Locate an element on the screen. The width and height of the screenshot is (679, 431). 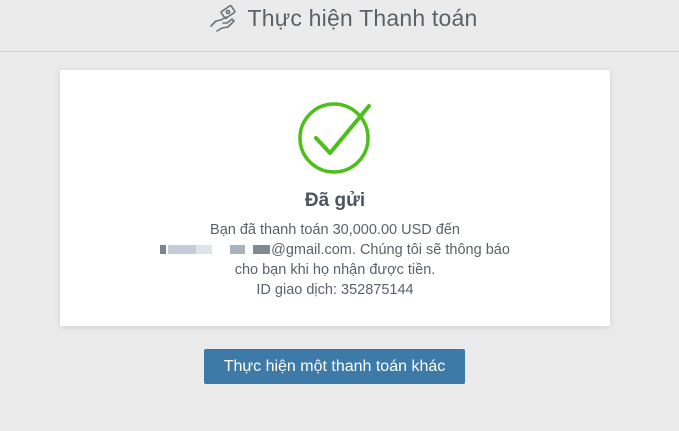
header-title-group: Thực hiện Thanh toán is located at coordinates (343, 19).